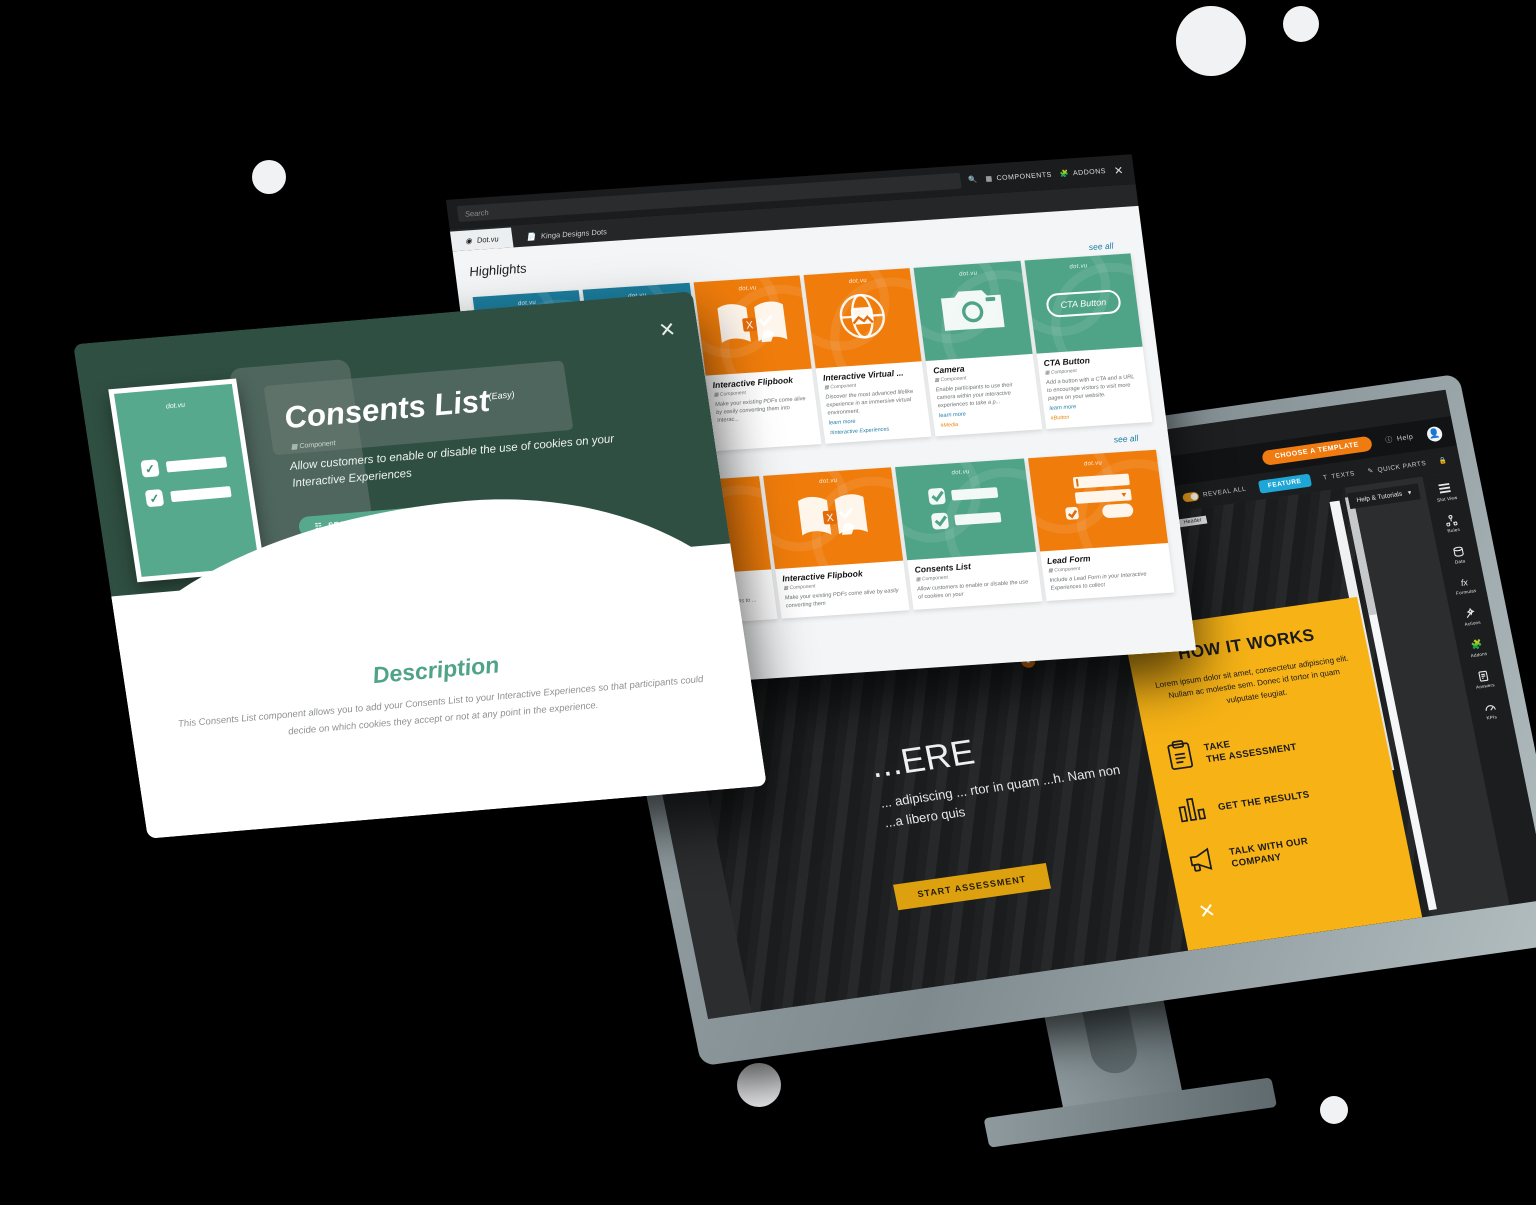 This screenshot has height=1205, width=1536. Describe the element at coordinates (1180, 758) in the screenshot. I see `clipboard-icon` at that location.